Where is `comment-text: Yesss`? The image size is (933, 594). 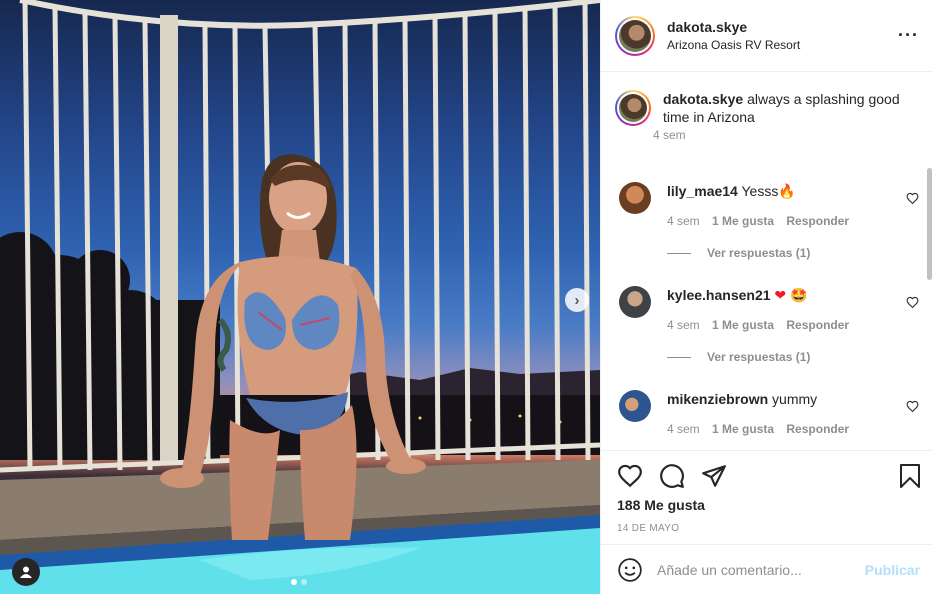
comment-text: Yesss is located at coordinates (760, 191).